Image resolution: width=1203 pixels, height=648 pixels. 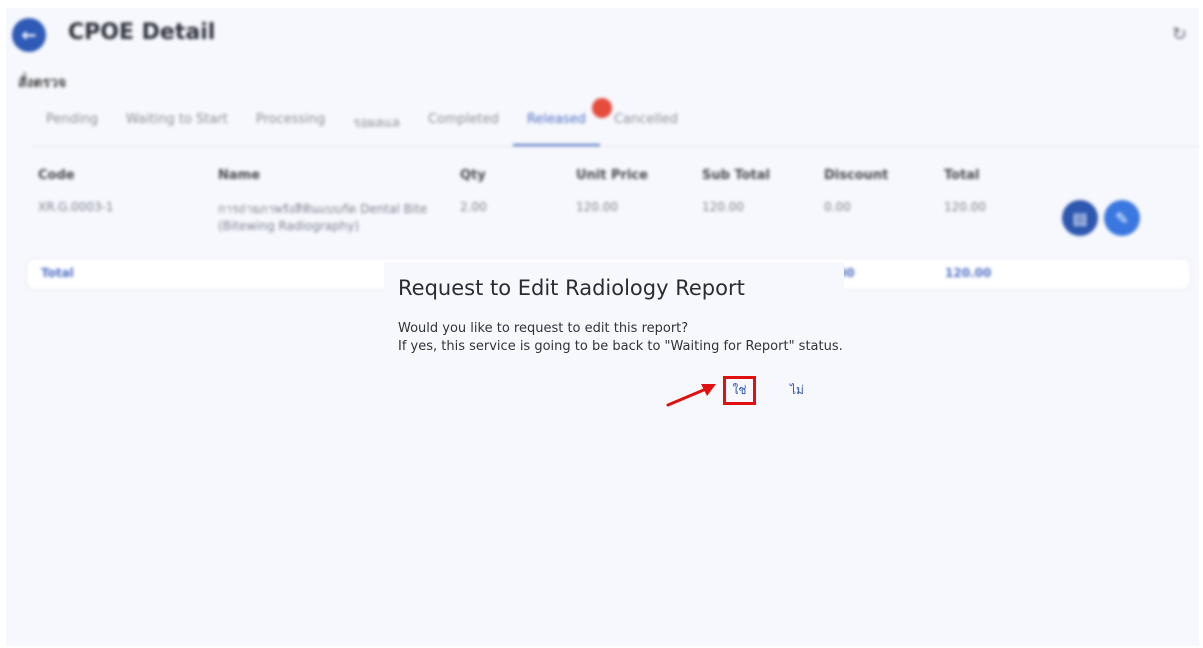 What do you see at coordinates (691, 395) in the screenshot?
I see `annotation-arrow-icon` at bounding box center [691, 395].